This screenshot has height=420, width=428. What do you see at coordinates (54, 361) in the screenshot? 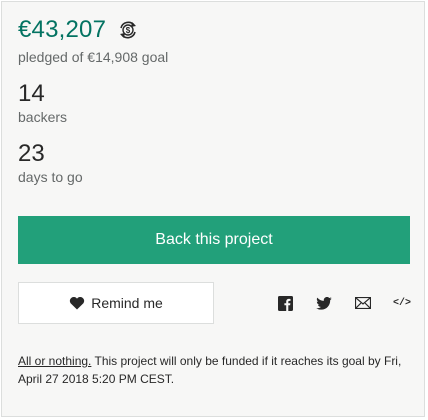
I see `all-or-nothing-link: All or nothing.` at bounding box center [54, 361].